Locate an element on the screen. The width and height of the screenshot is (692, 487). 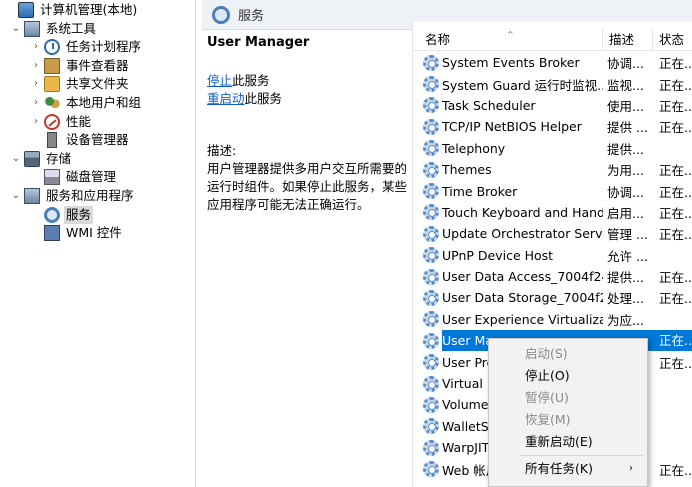
tree-item: › 共享文件夹 is located at coordinates (80, 84).